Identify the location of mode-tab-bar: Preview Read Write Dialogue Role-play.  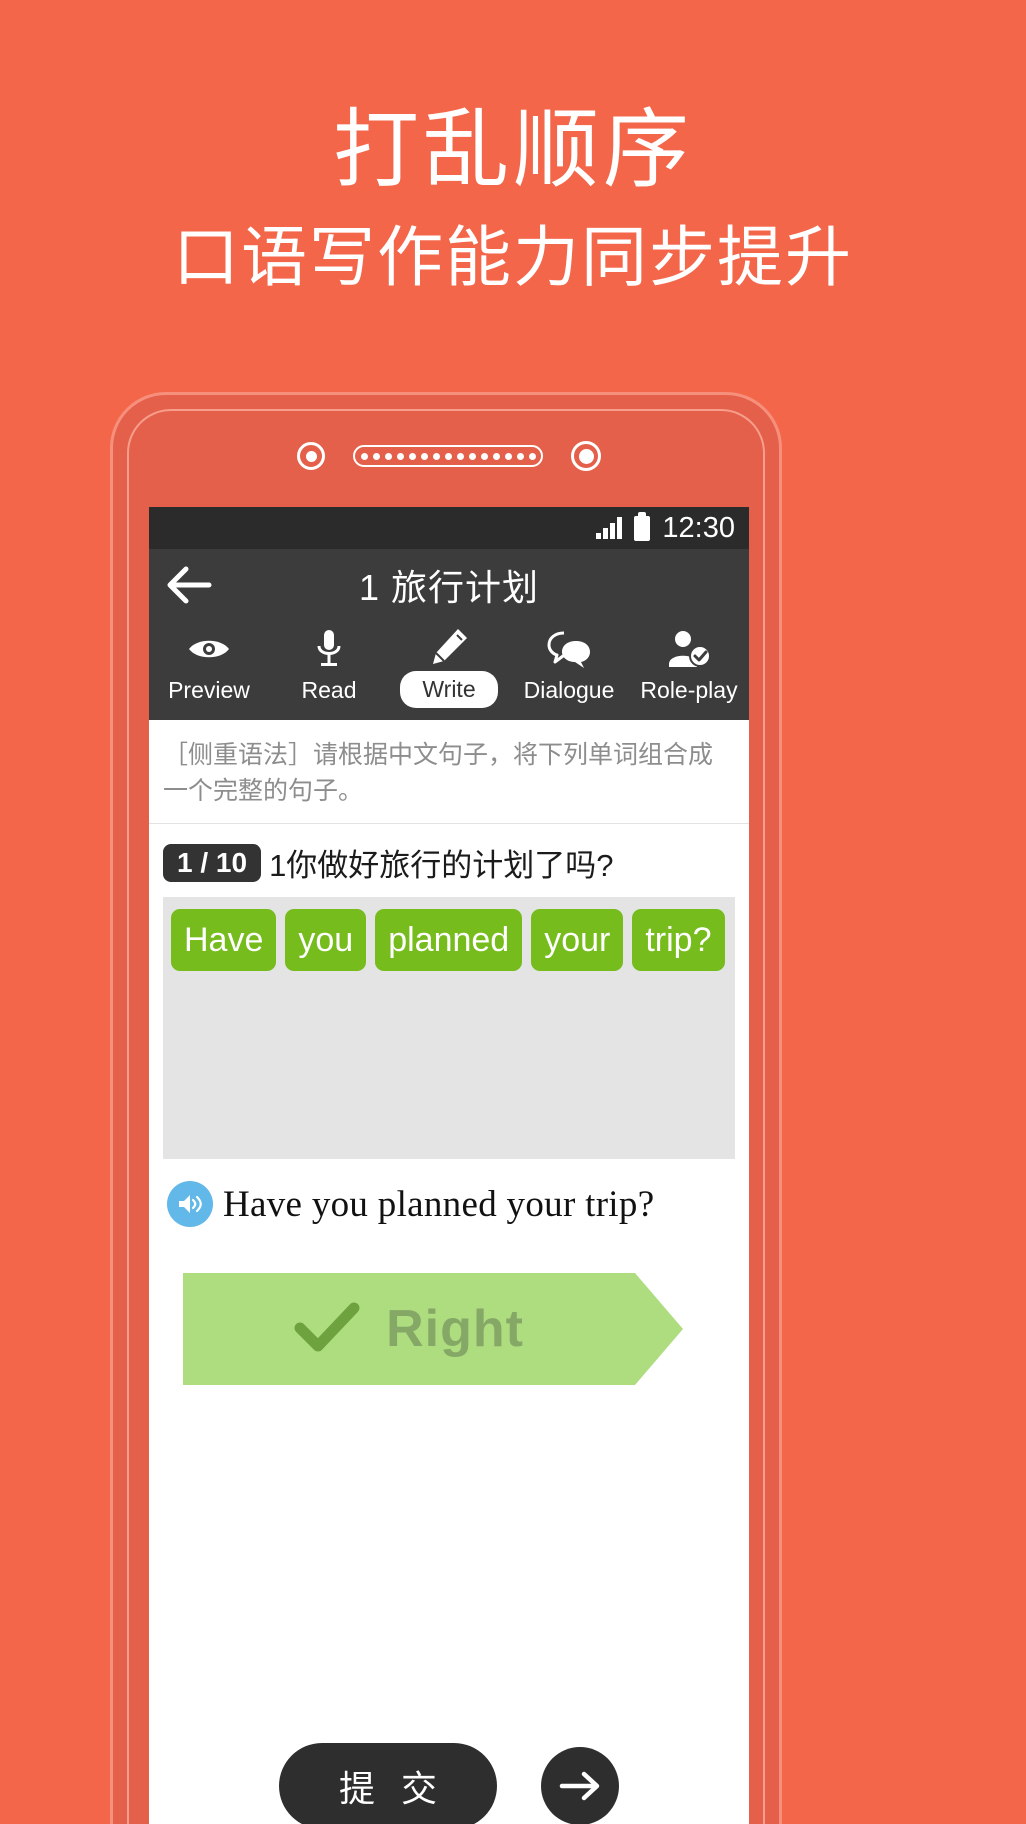
(449, 670).